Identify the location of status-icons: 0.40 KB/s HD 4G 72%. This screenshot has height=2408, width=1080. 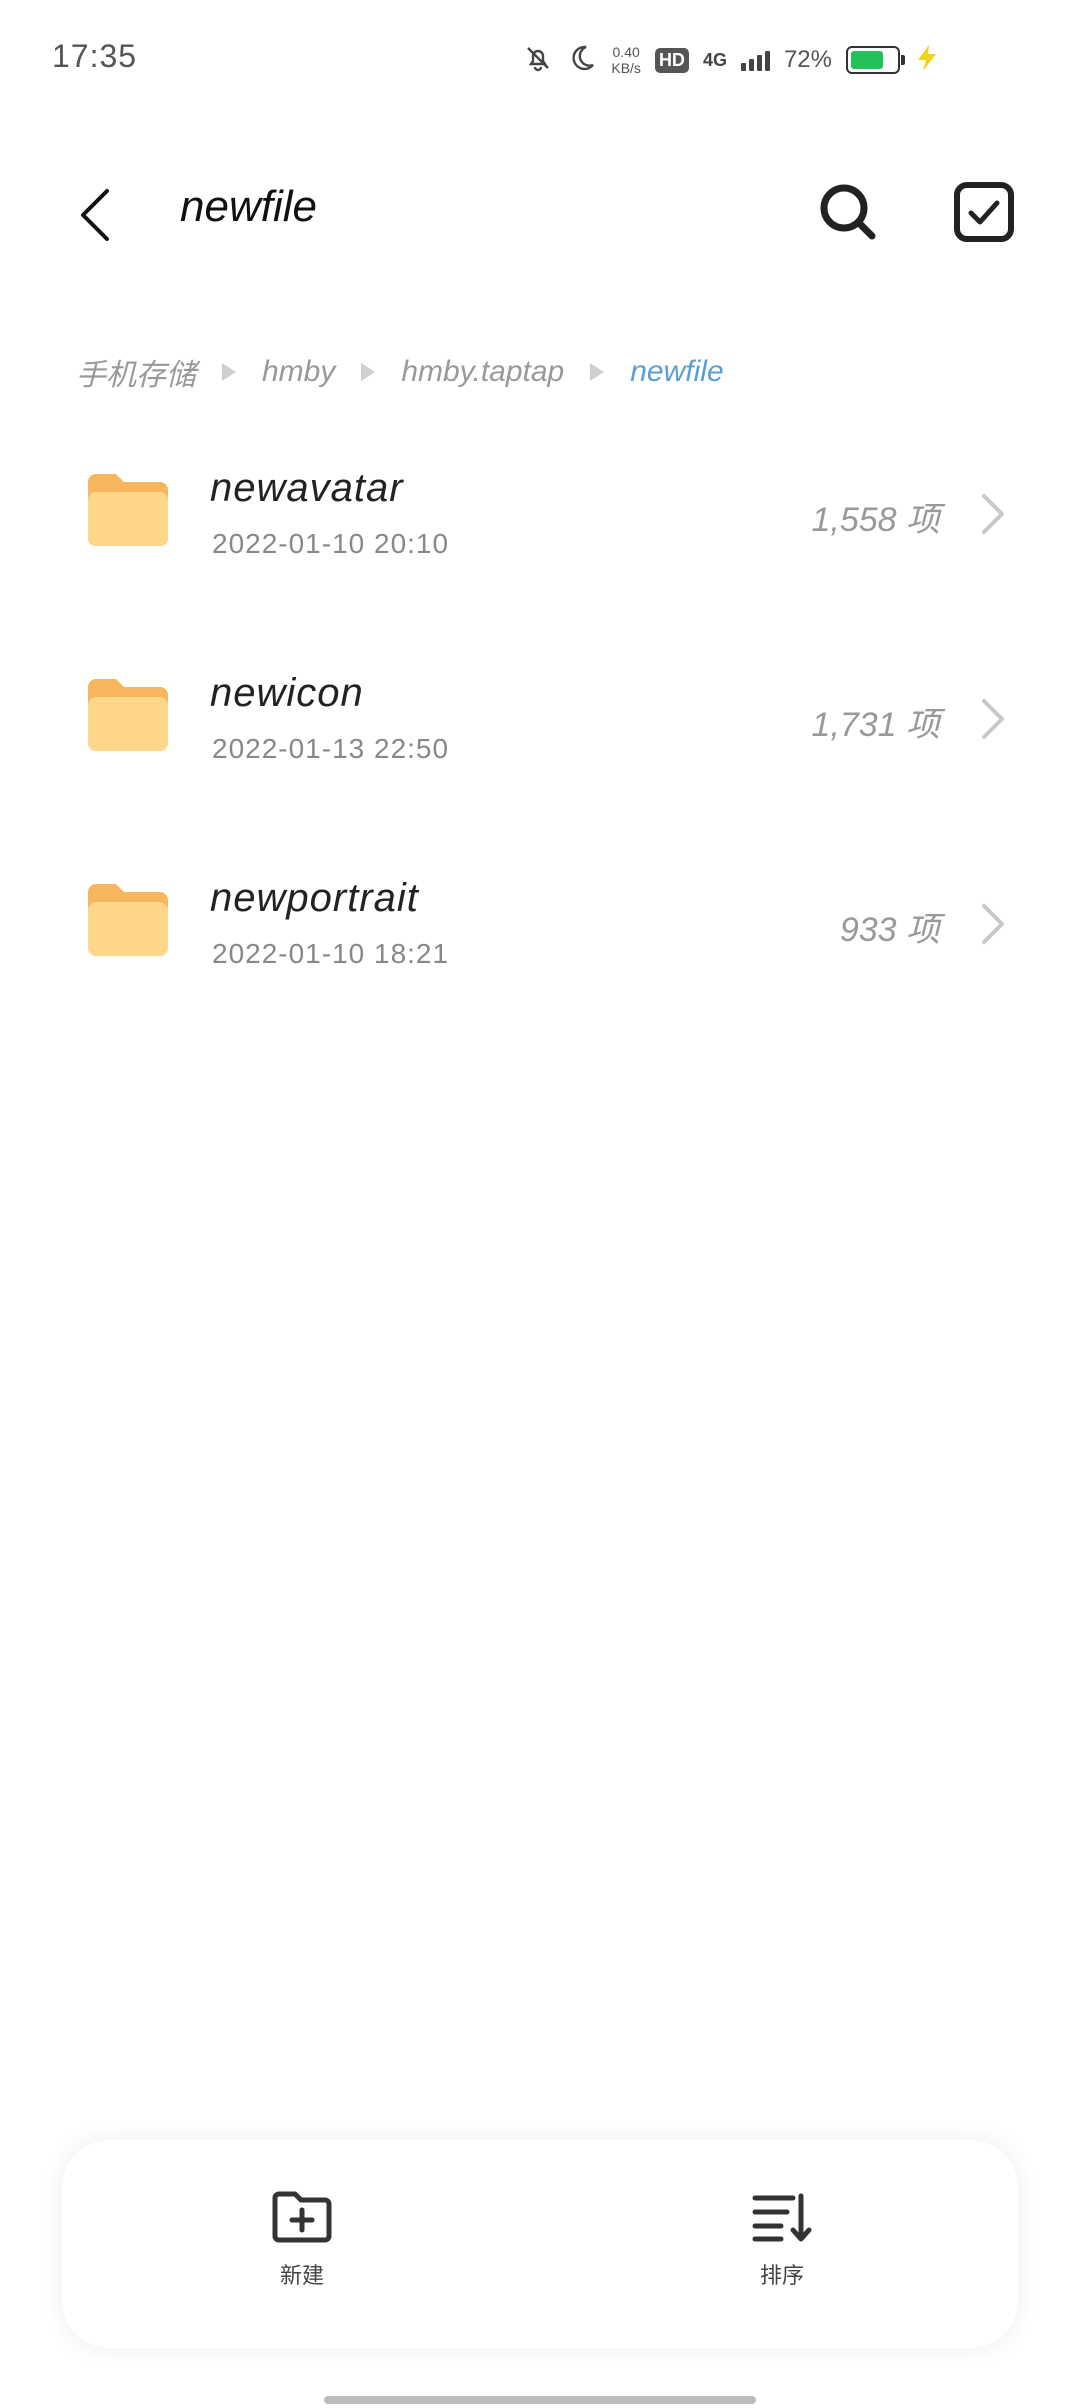
(731, 60).